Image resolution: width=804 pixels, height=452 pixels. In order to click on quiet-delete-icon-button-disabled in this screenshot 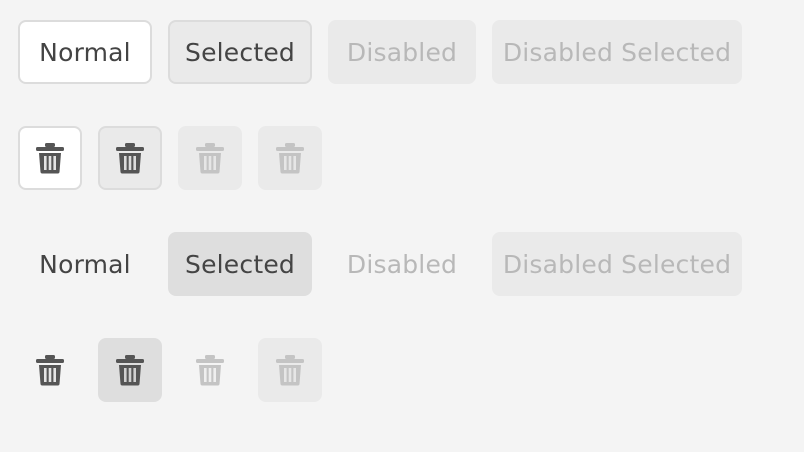, I will do `click(210, 370)`.